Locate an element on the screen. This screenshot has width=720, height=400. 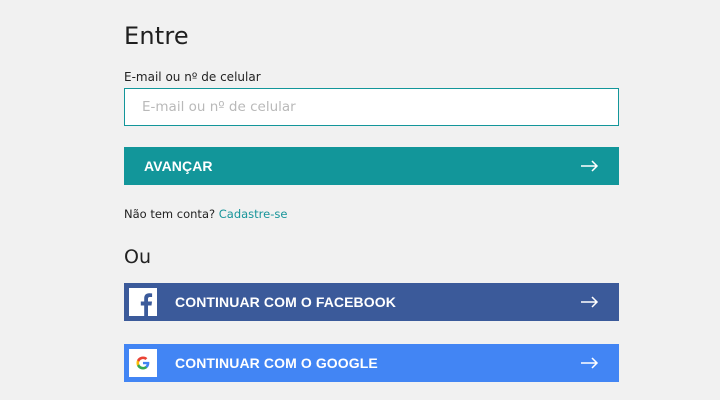
google-login-button: CONTINUAR COM O GOOGLE is located at coordinates (371, 363).